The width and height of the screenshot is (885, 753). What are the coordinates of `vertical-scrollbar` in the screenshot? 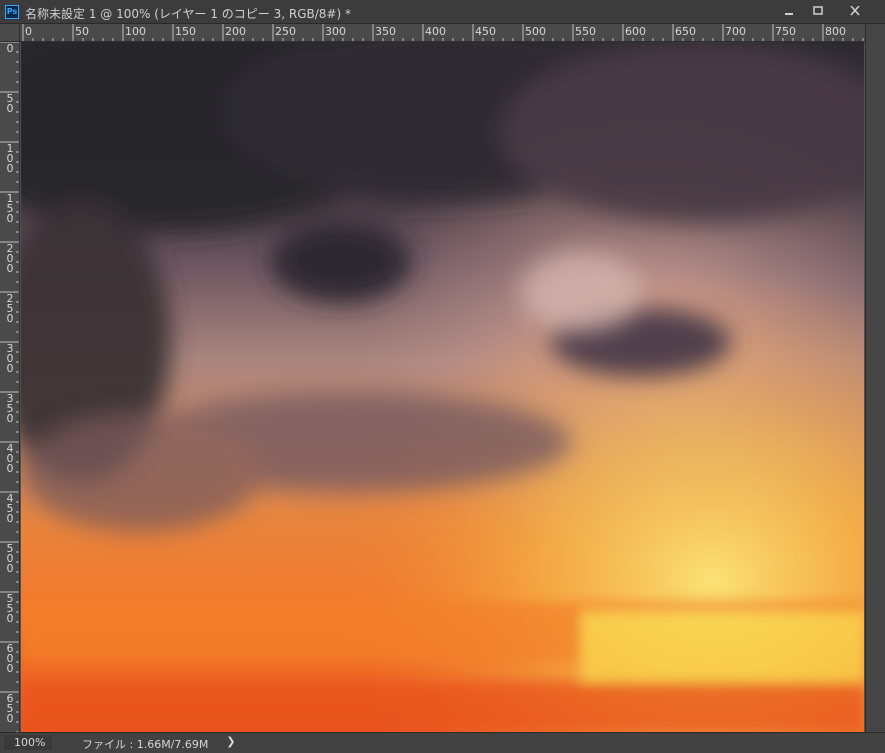 It's located at (875, 378).